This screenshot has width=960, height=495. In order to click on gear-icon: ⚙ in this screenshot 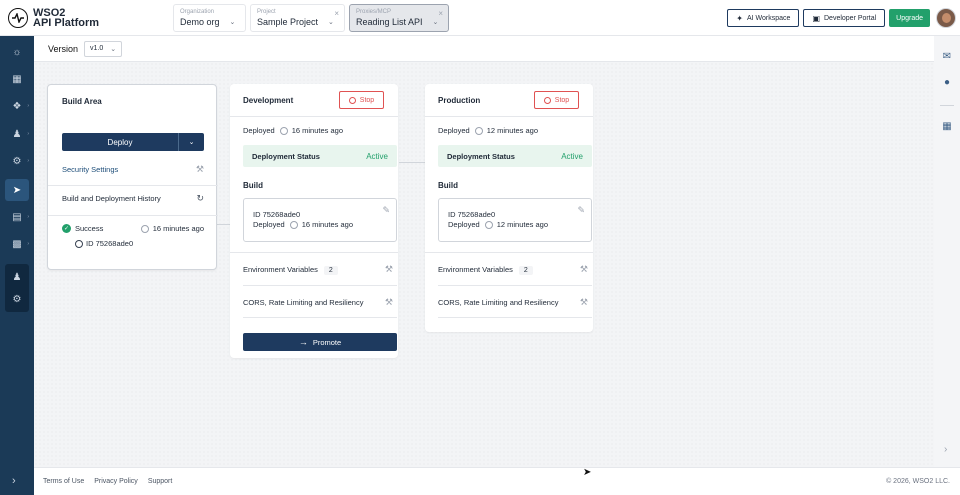, I will do `click(17, 299)`.